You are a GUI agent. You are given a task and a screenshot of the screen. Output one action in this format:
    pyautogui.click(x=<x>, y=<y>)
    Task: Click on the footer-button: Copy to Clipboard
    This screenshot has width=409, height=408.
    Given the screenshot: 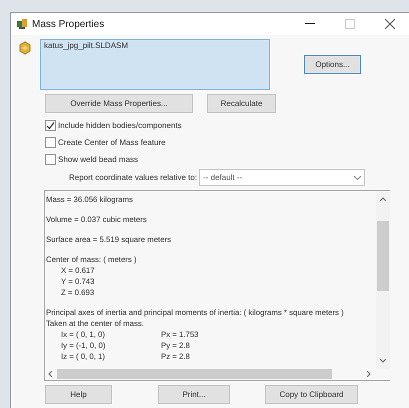 What is the action you would take?
    pyautogui.click(x=311, y=394)
    